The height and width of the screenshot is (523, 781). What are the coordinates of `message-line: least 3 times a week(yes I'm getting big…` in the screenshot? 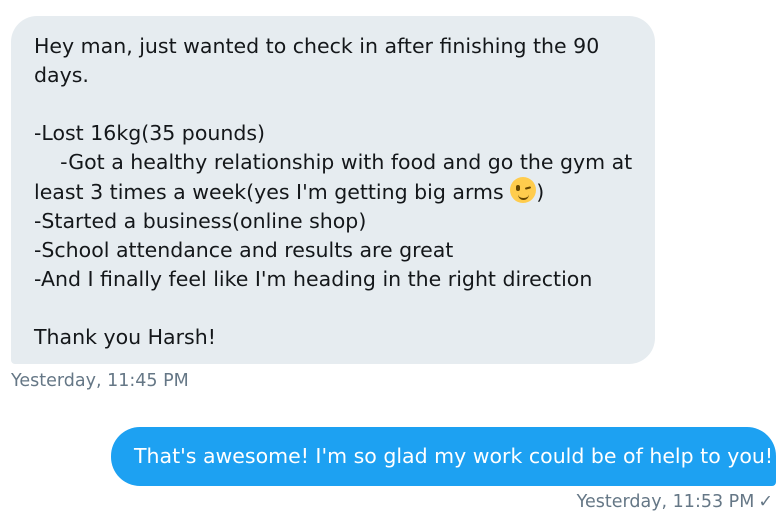 It's located at (333, 192).